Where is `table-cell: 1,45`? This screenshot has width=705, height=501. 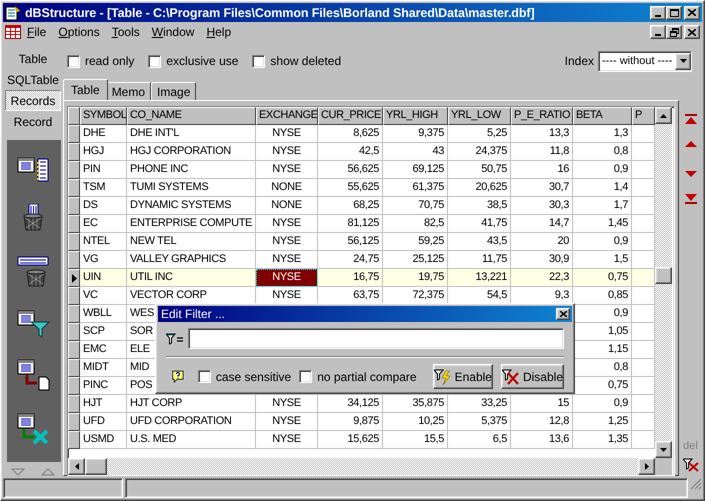 table-cell: 1,45 is located at coordinates (602, 224).